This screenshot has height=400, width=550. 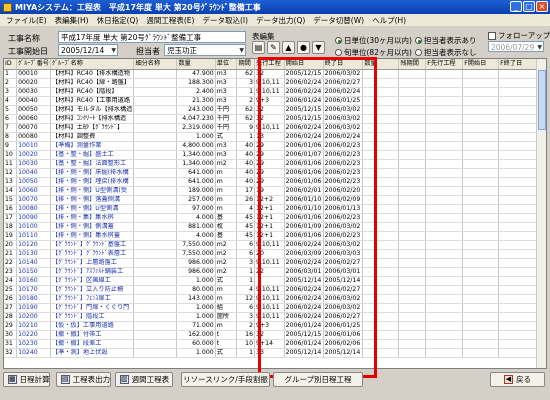 I want to click on table-cell: 10170, so click(x=33, y=290).